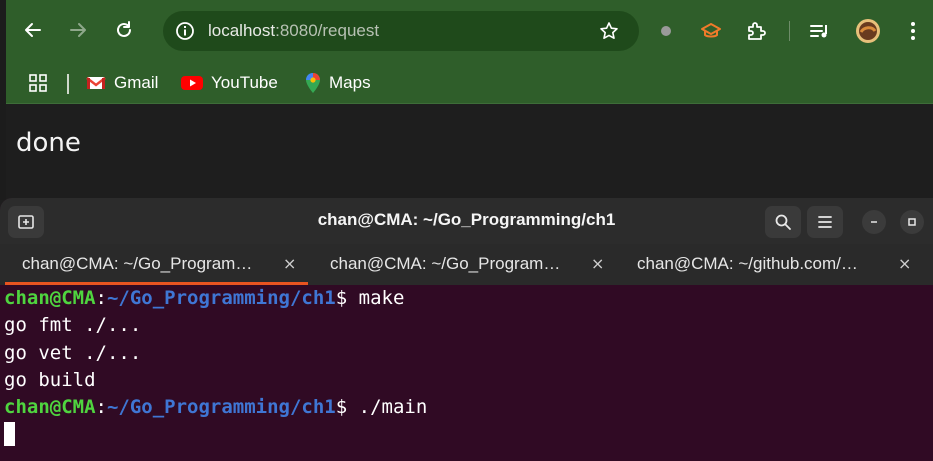 The width and height of the screenshot is (933, 461). I want to click on back-arrow-icon, so click(33, 30).